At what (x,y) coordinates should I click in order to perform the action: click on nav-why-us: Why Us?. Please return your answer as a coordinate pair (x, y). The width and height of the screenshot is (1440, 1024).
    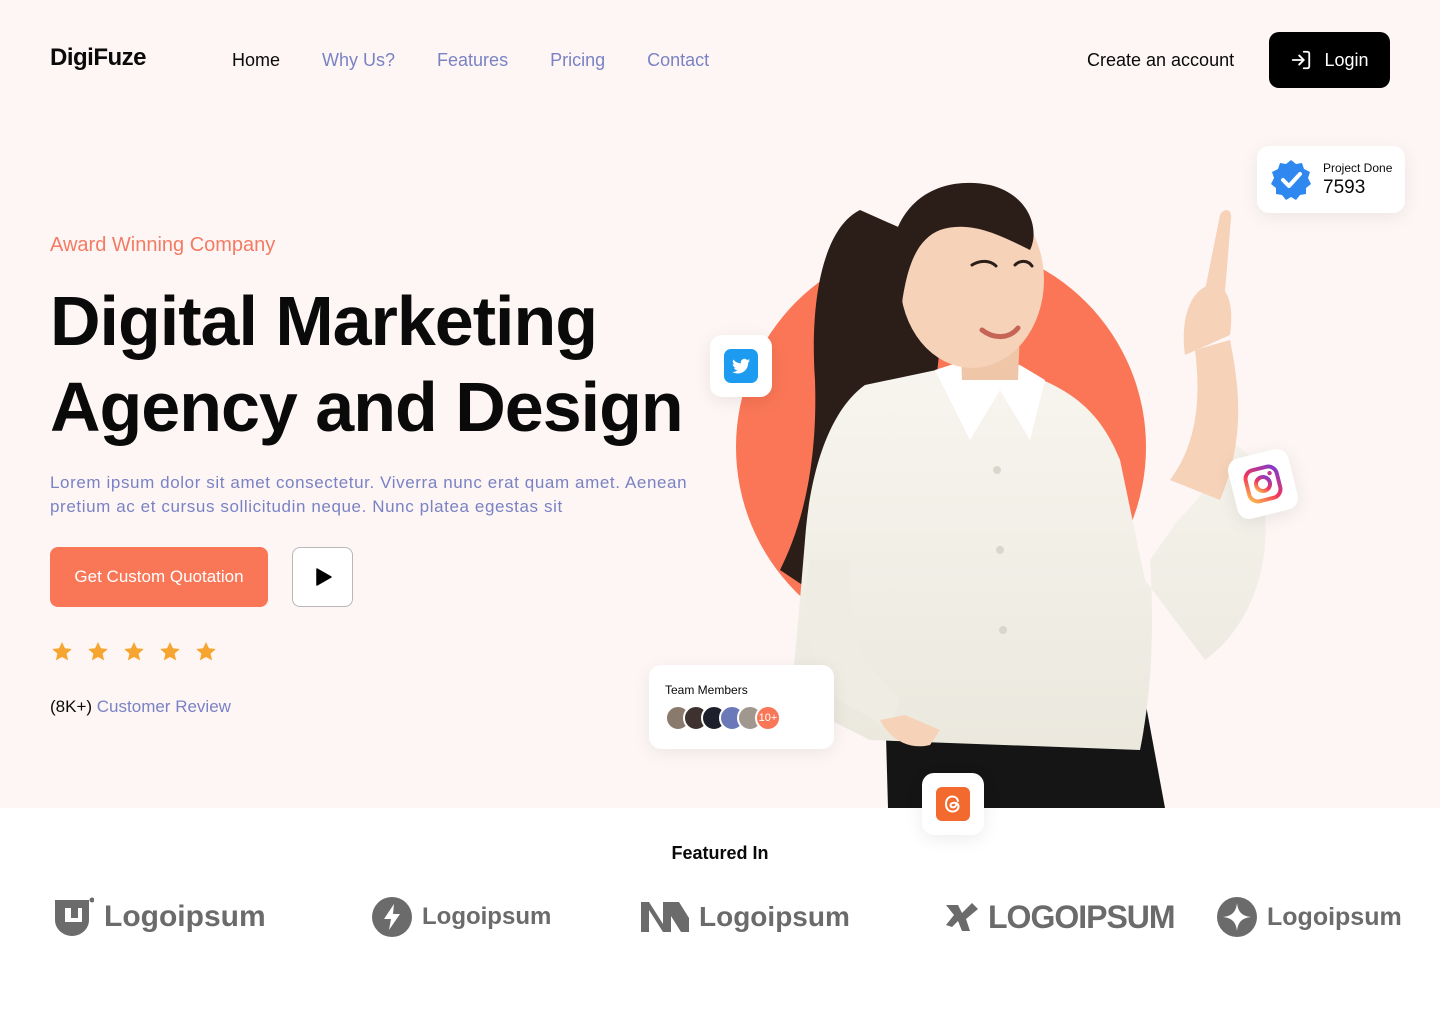
    Looking at the image, I should click on (358, 60).